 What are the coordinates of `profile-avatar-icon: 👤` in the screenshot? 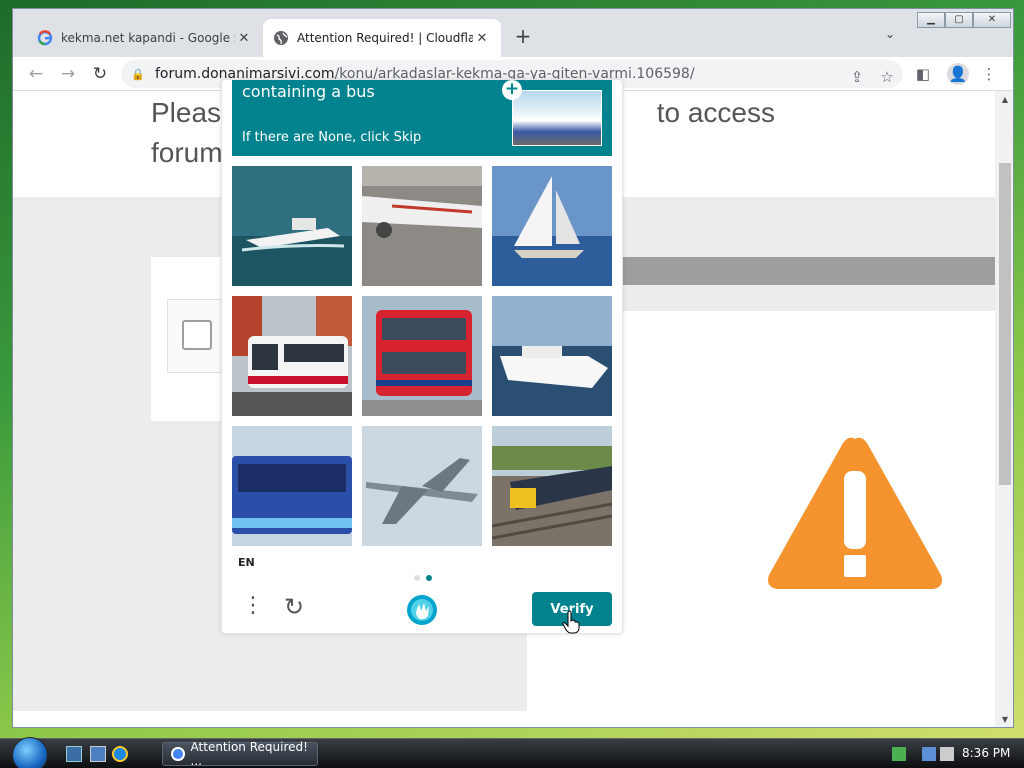 It's located at (958, 74).